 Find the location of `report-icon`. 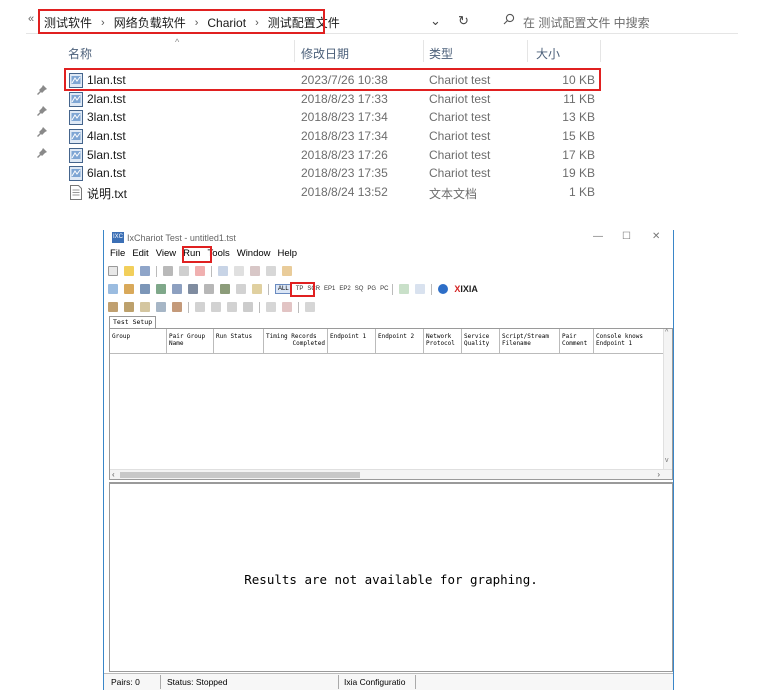

report-icon is located at coordinates (420, 289).